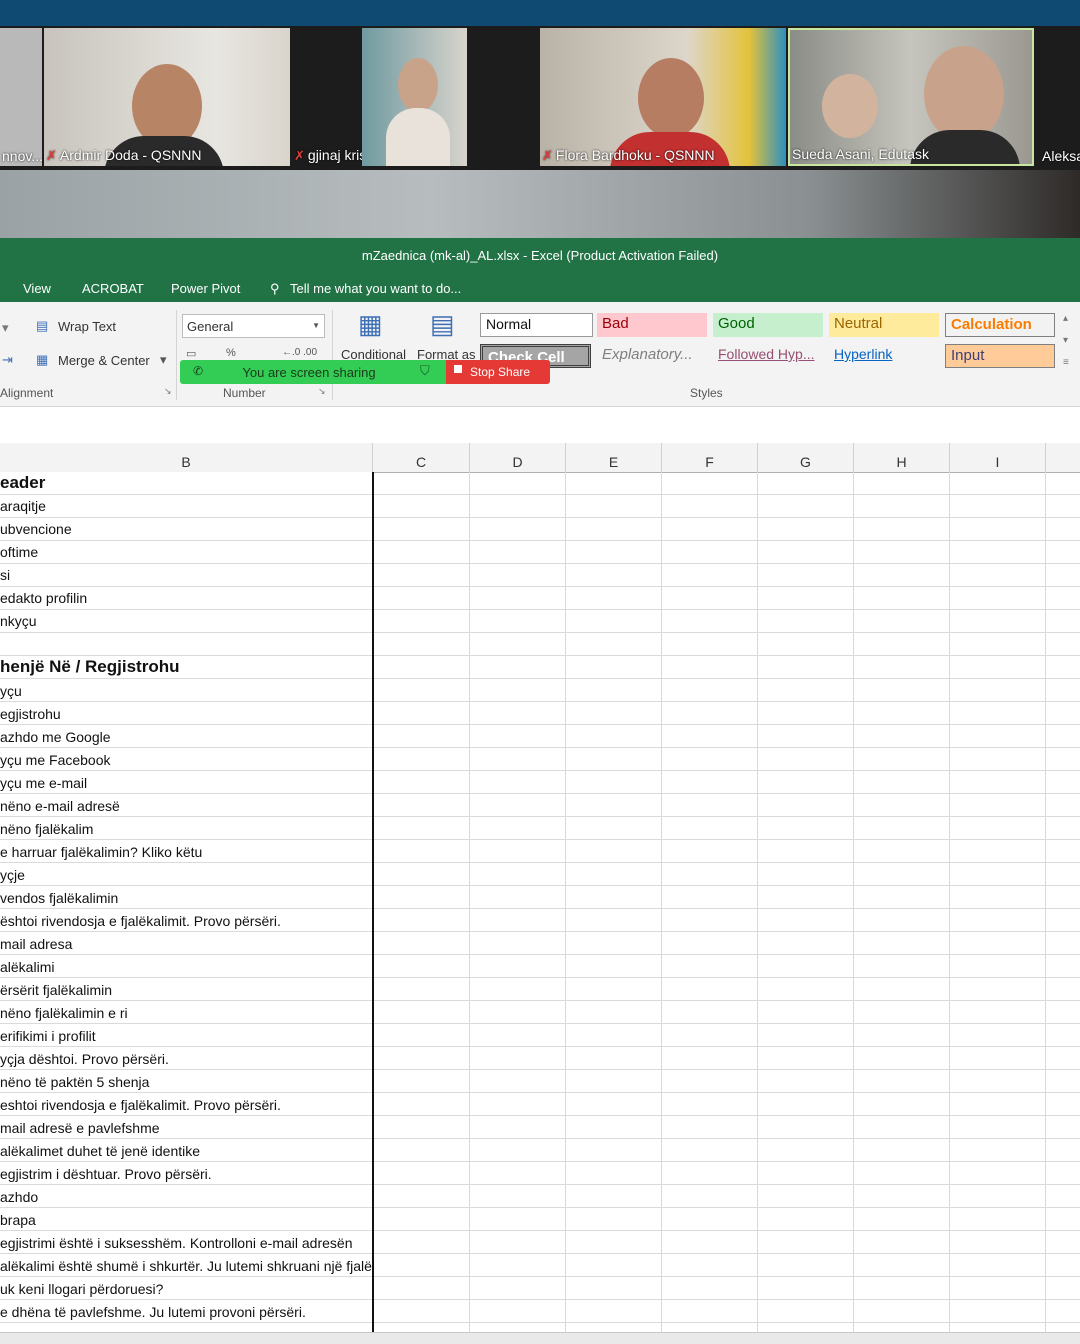 The width and height of the screenshot is (1080, 1344). Describe the element at coordinates (27, 967) in the screenshot. I see `cell-b: alëkalimi` at that location.